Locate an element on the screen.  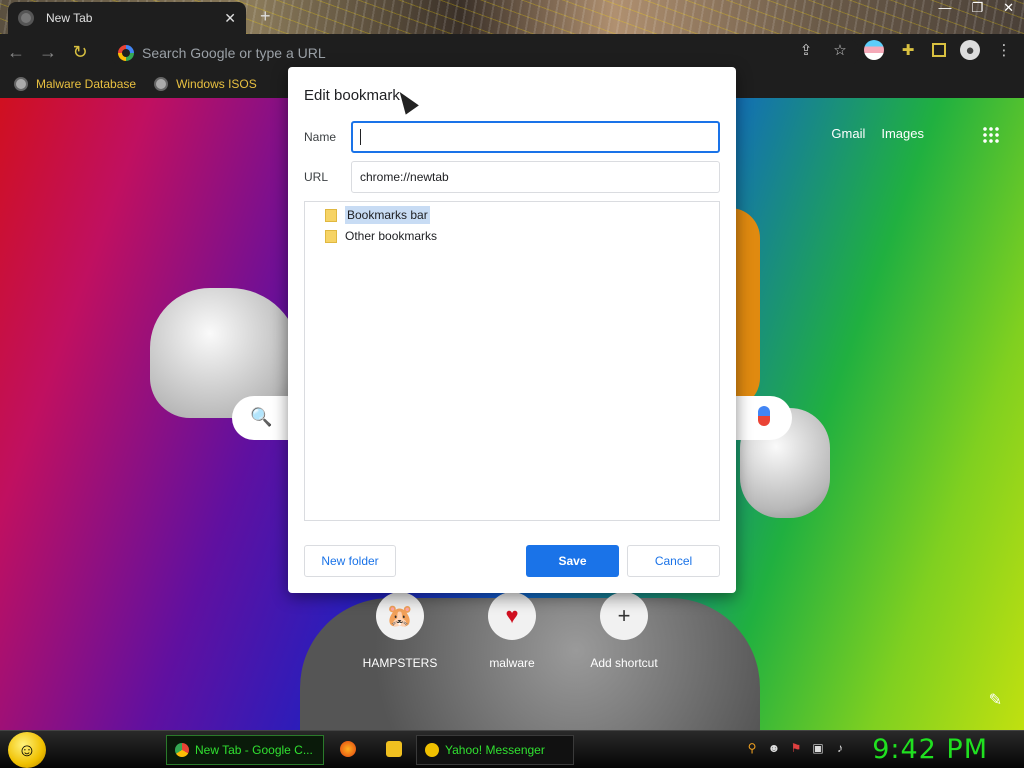
apps-grid-icon is located at coordinates (991, 135).